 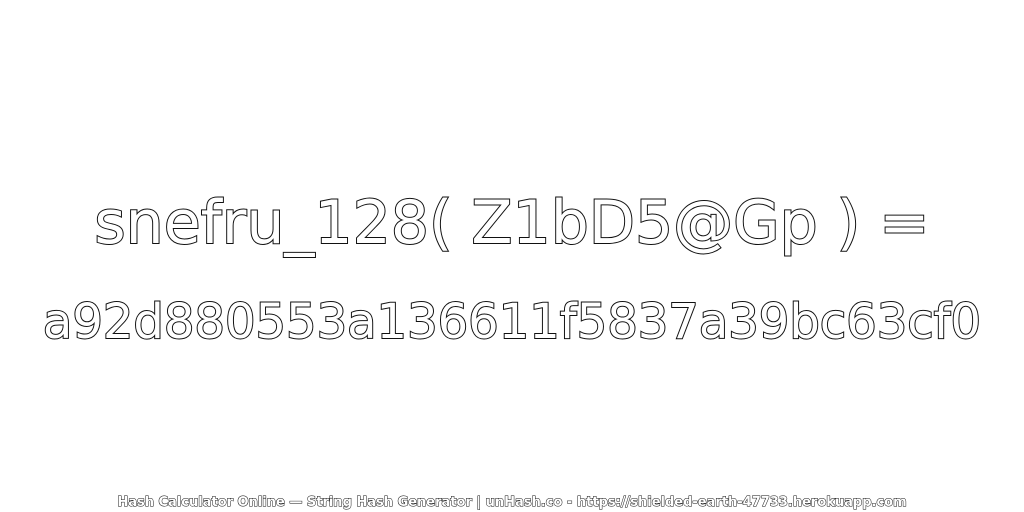 I want to click on hash-expression: snefru_128( Z1bD5@Gp ) =, so click(x=511, y=223).